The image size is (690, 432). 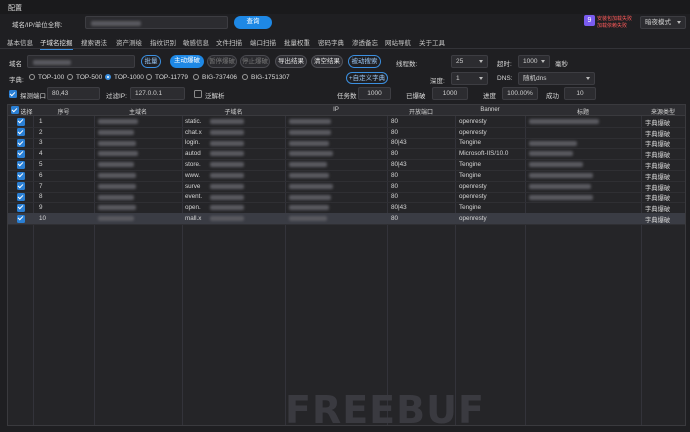 I want to click on passive-search-button: 被动搜索, so click(x=364, y=61).